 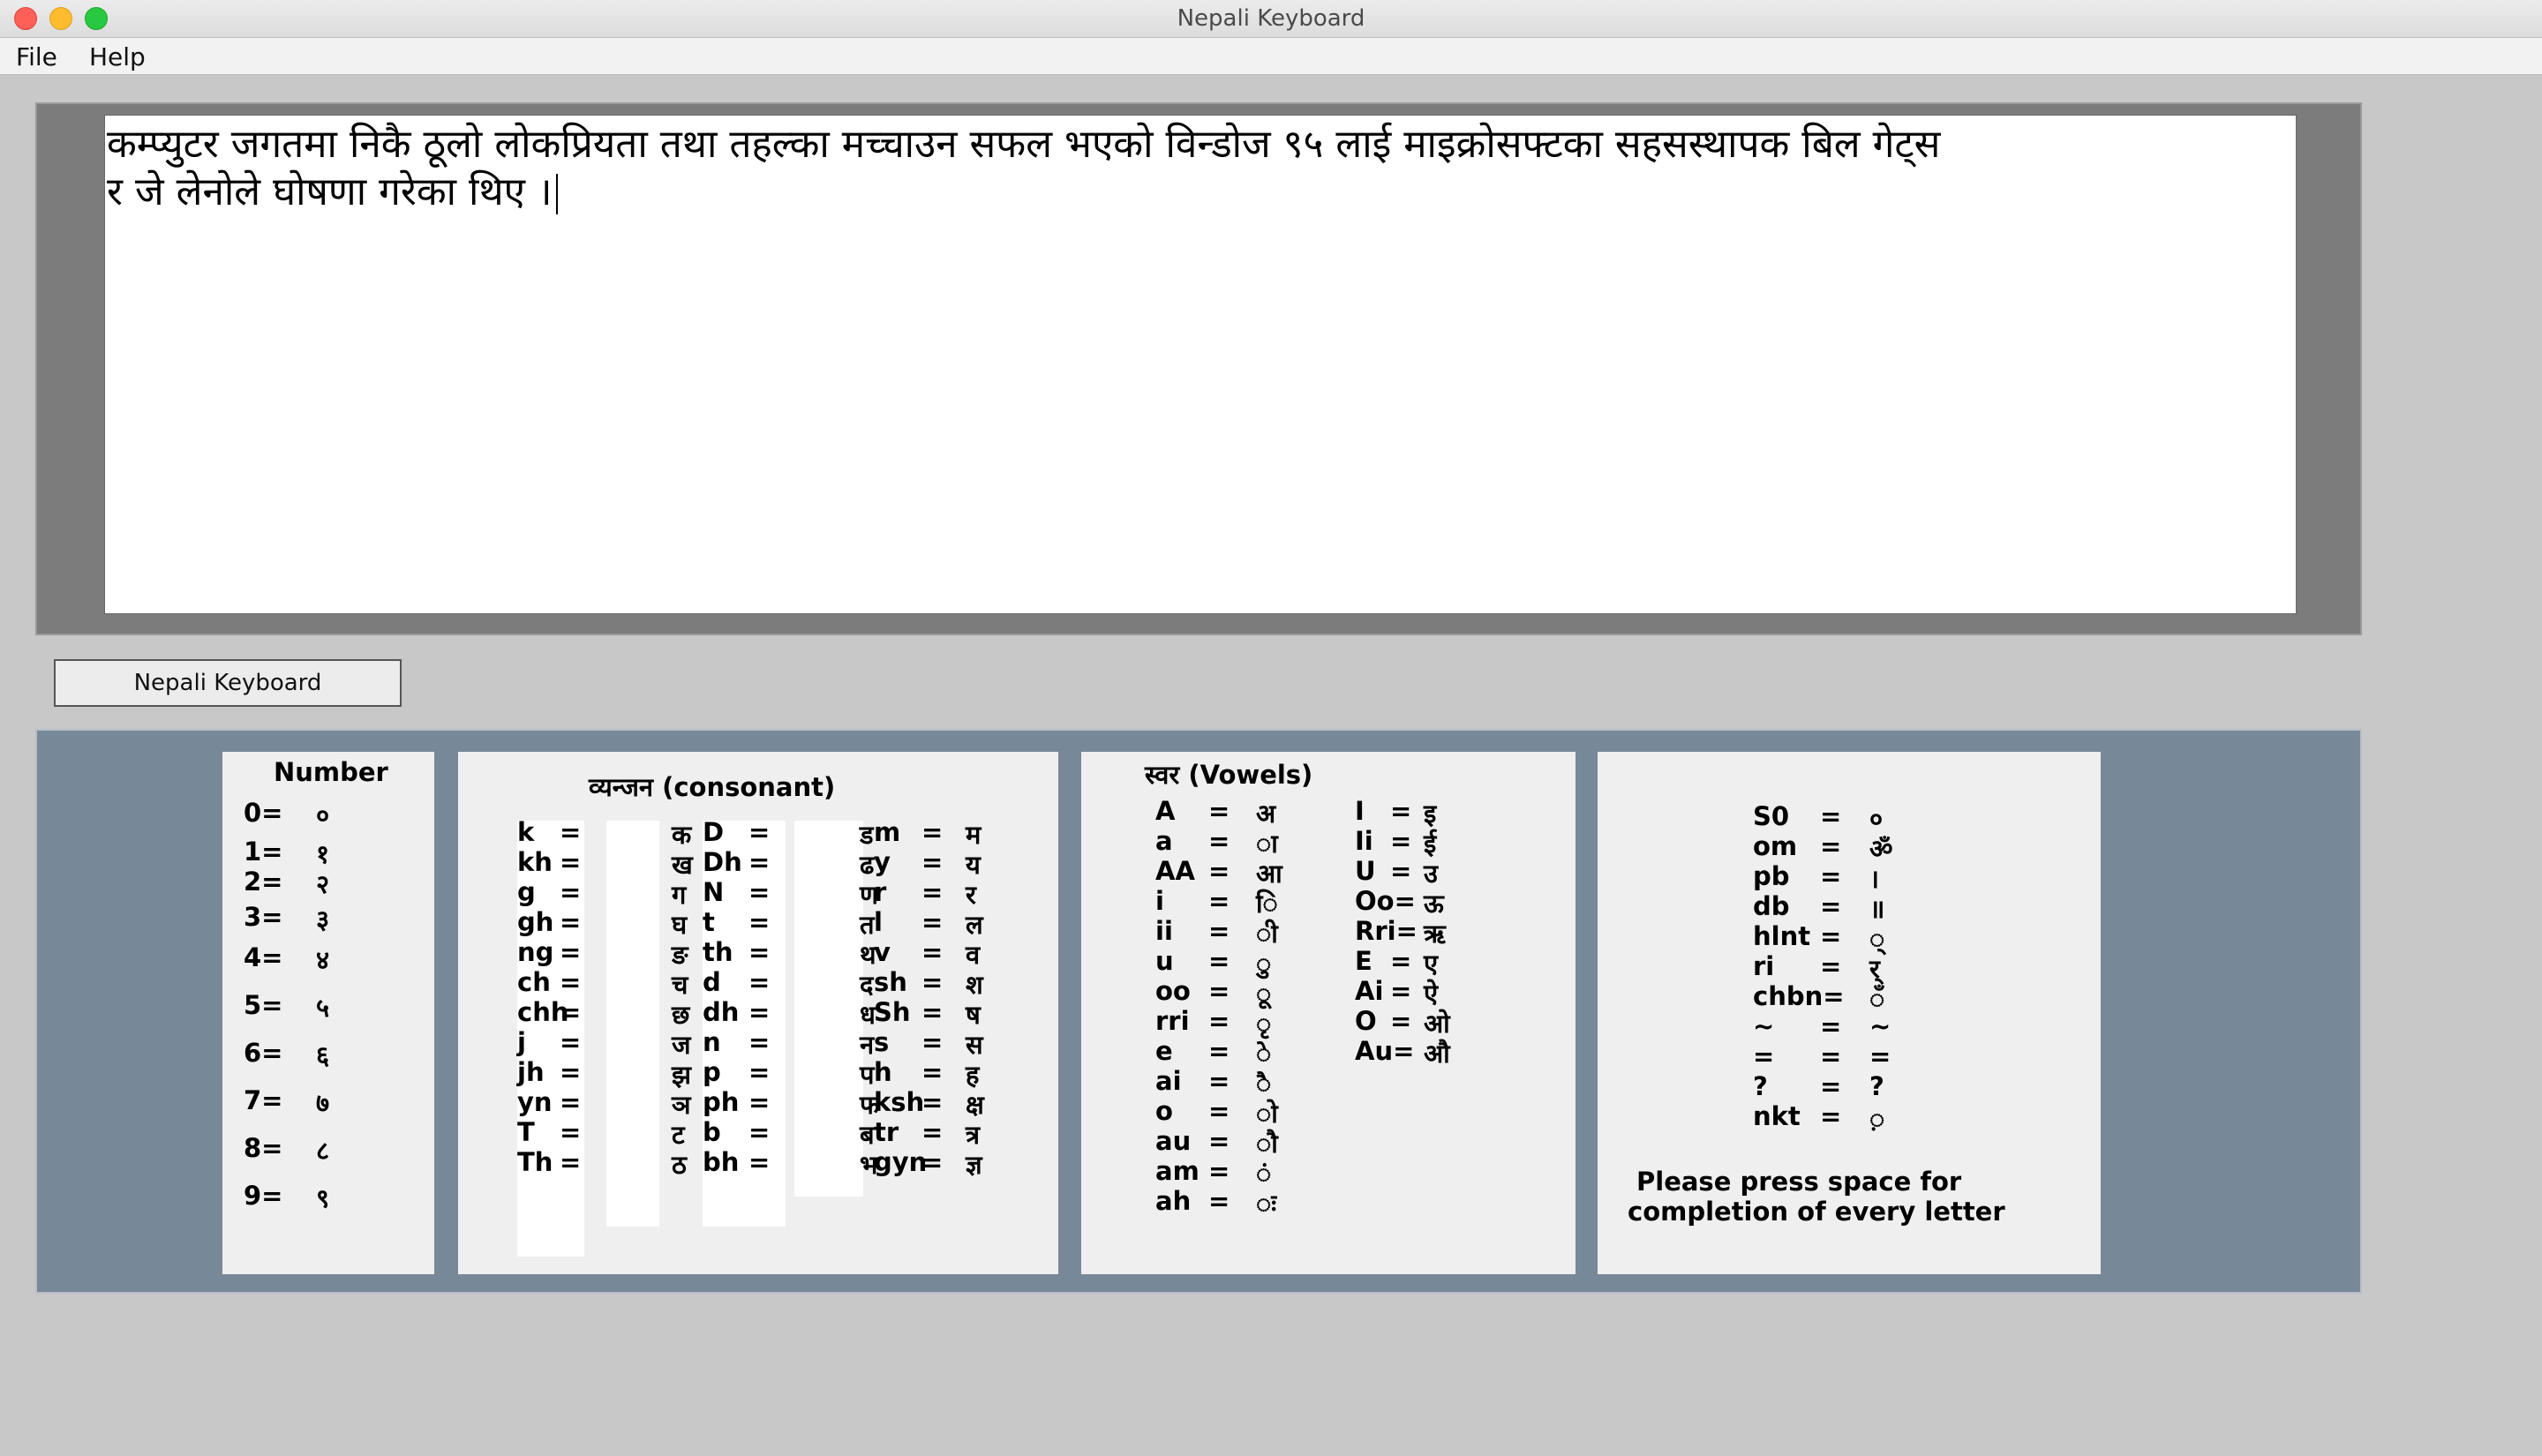 What do you see at coordinates (1168, 1081) in the screenshot?
I see `vowel-key: ai` at bounding box center [1168, 1081].